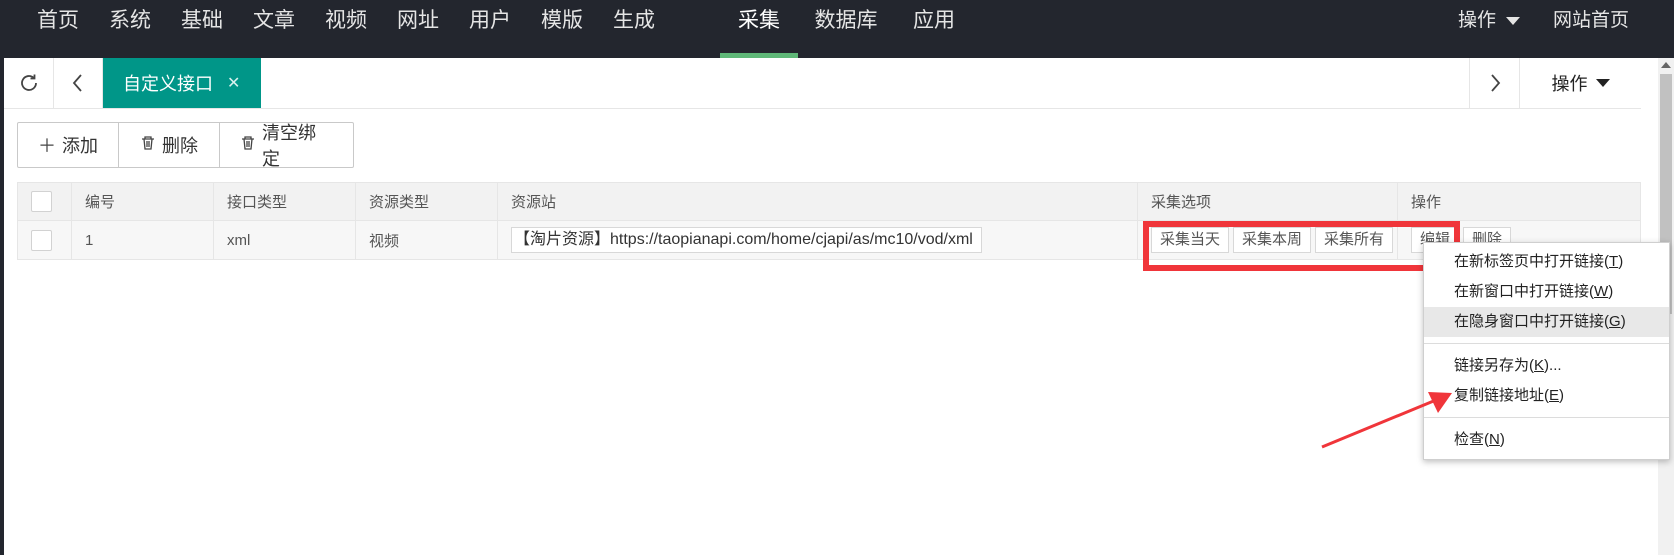 The image size is (1674, 555). I want to click on nav-item-home: 首页, so click(58, 29).